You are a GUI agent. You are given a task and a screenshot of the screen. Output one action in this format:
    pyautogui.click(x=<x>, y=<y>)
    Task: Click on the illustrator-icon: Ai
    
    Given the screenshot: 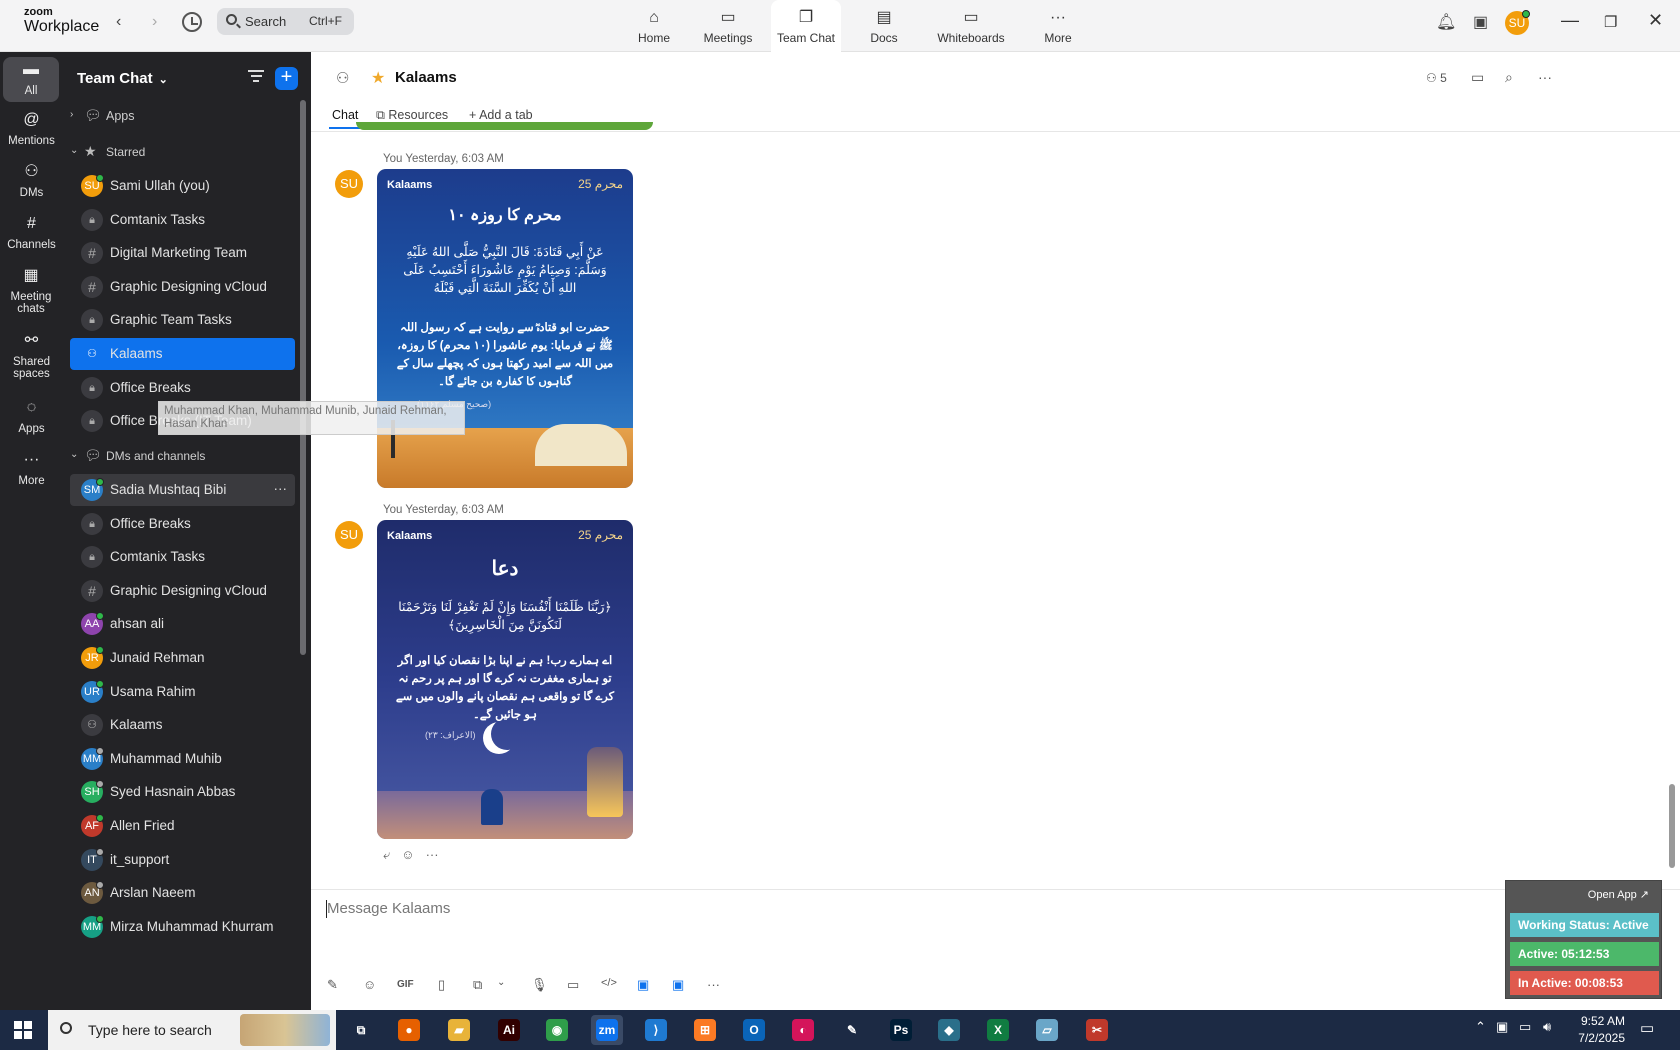 What is the action you would take?
    pyautogui.click(x=509, y=1030)
    